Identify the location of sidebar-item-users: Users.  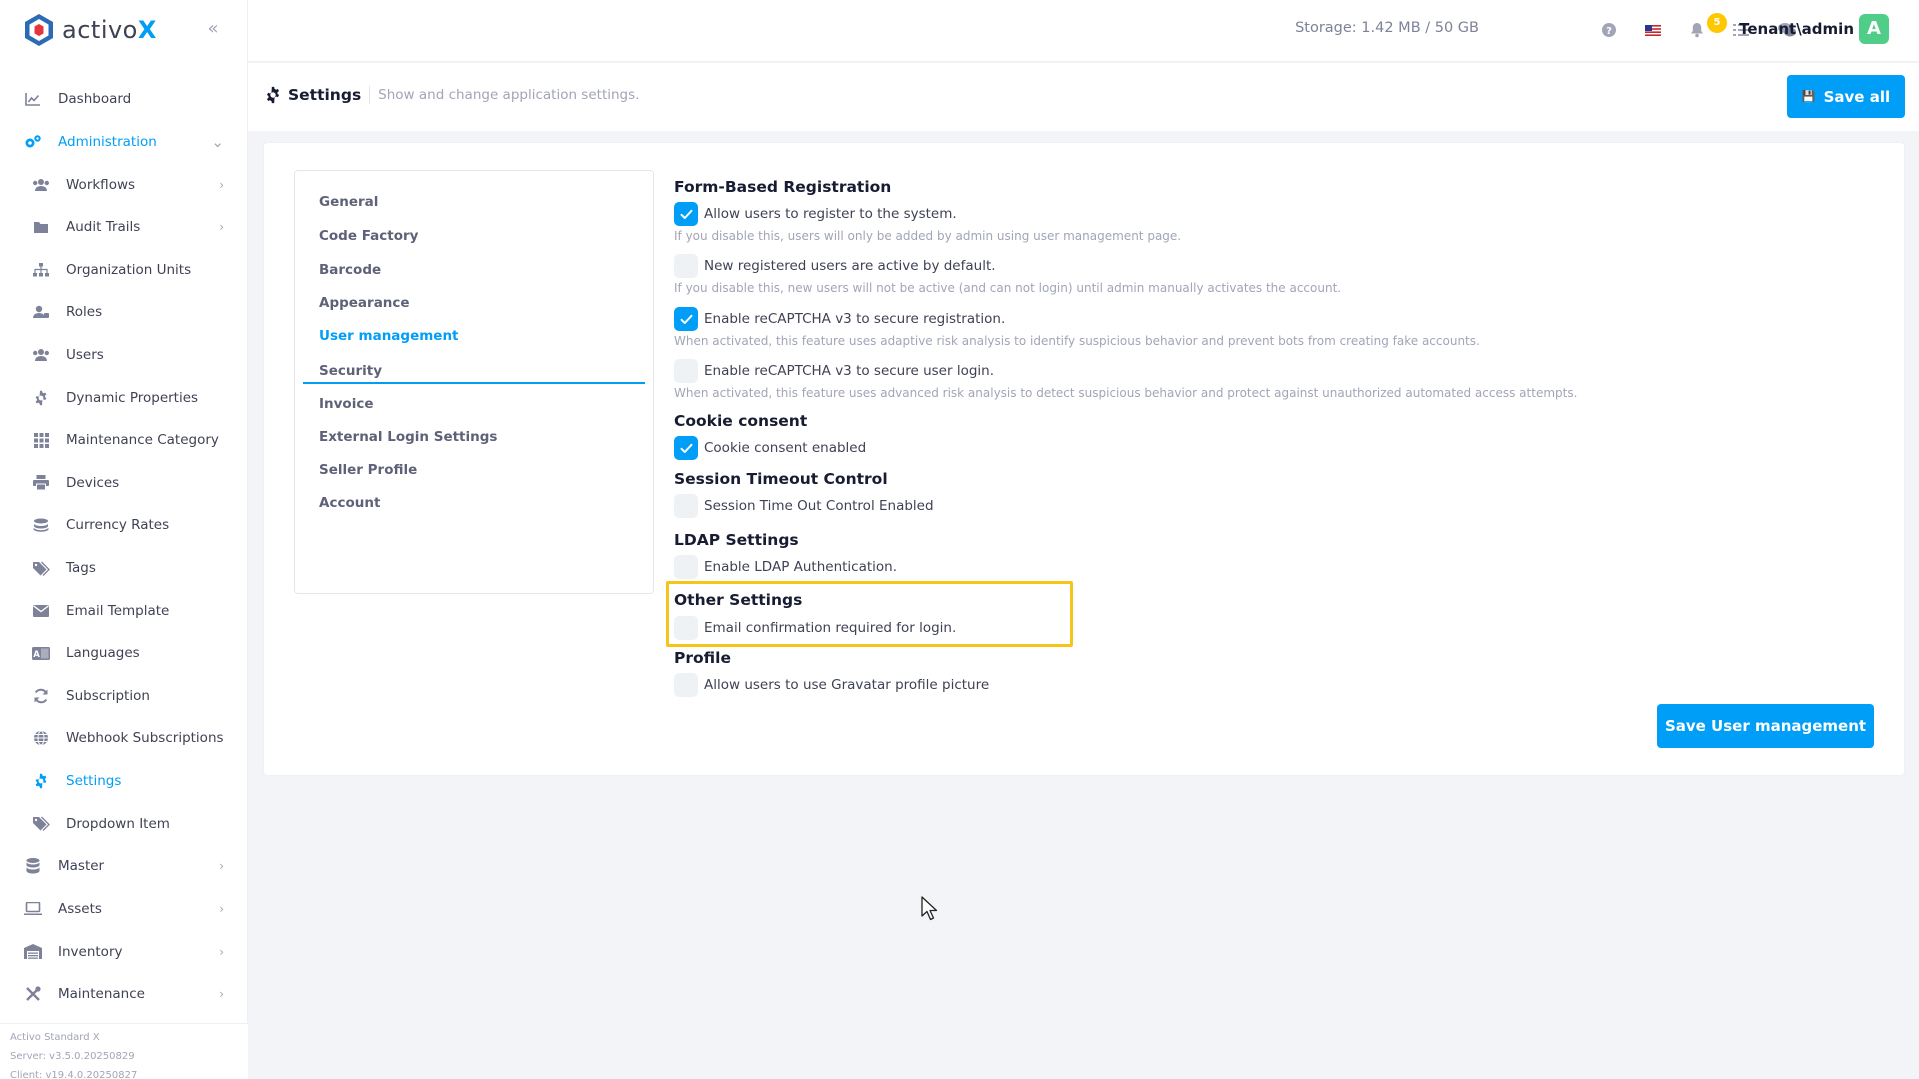
(124, 355).